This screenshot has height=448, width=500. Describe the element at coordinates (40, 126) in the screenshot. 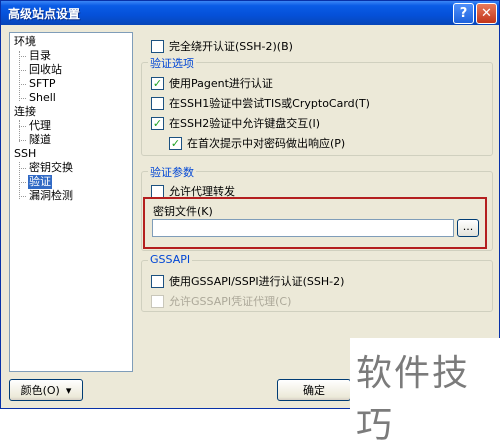

I see `tree-item-proxy: 代理` at that location.